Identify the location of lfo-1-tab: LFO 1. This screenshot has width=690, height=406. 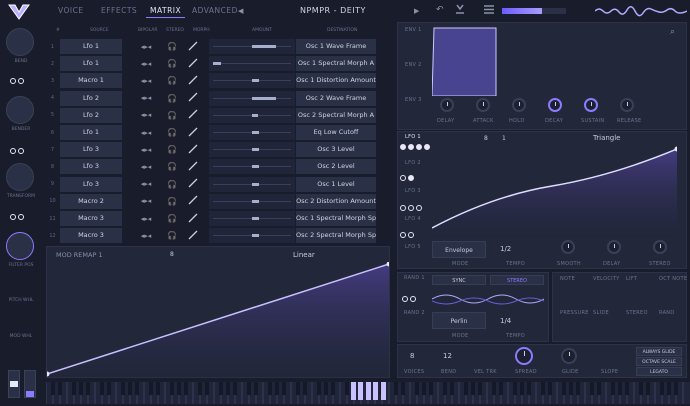
(413, 137).